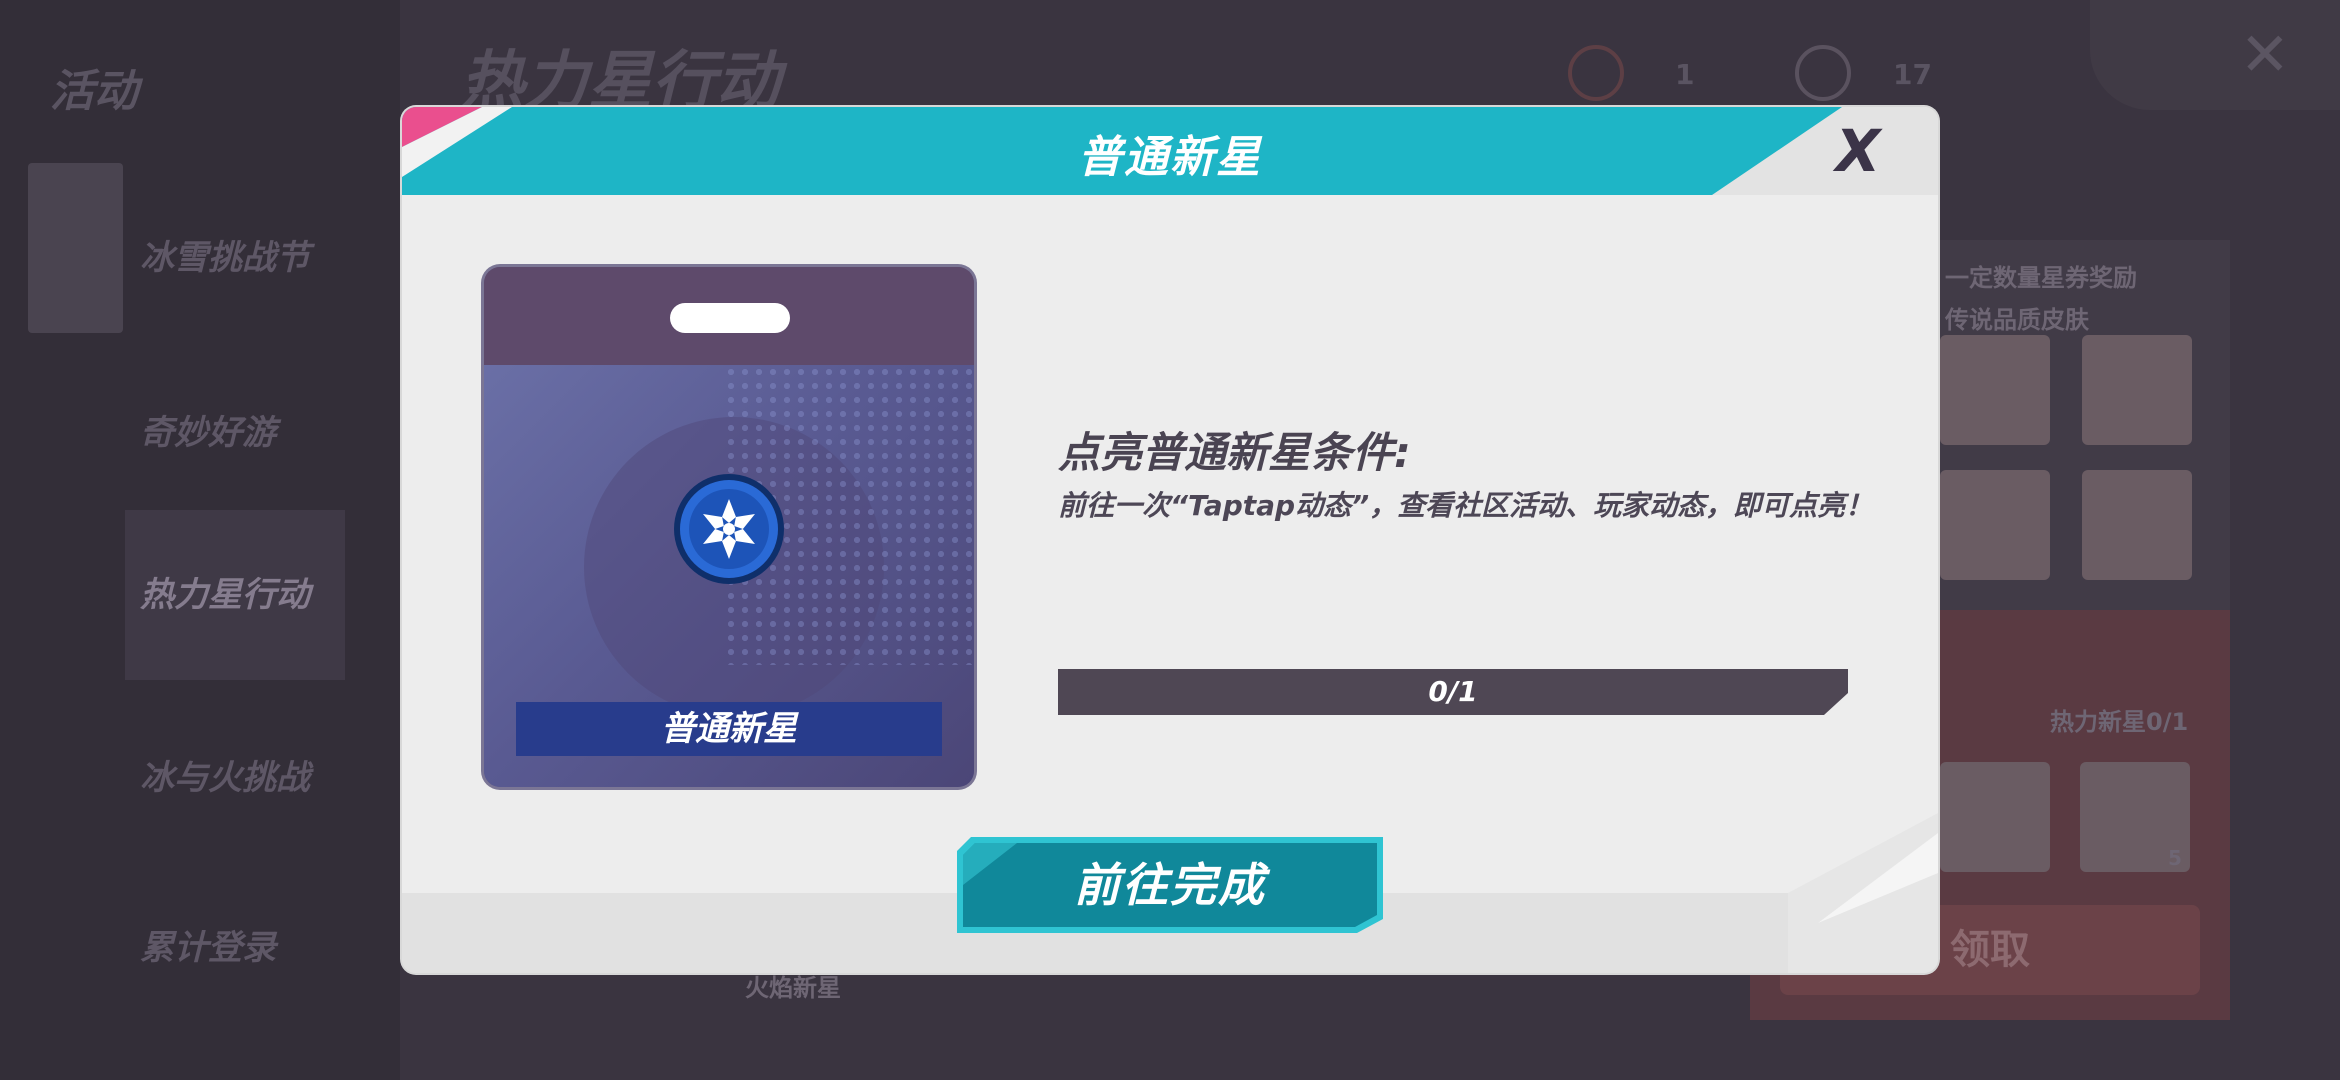  I want to click on star-gauge-icon, so click(1823, 73).